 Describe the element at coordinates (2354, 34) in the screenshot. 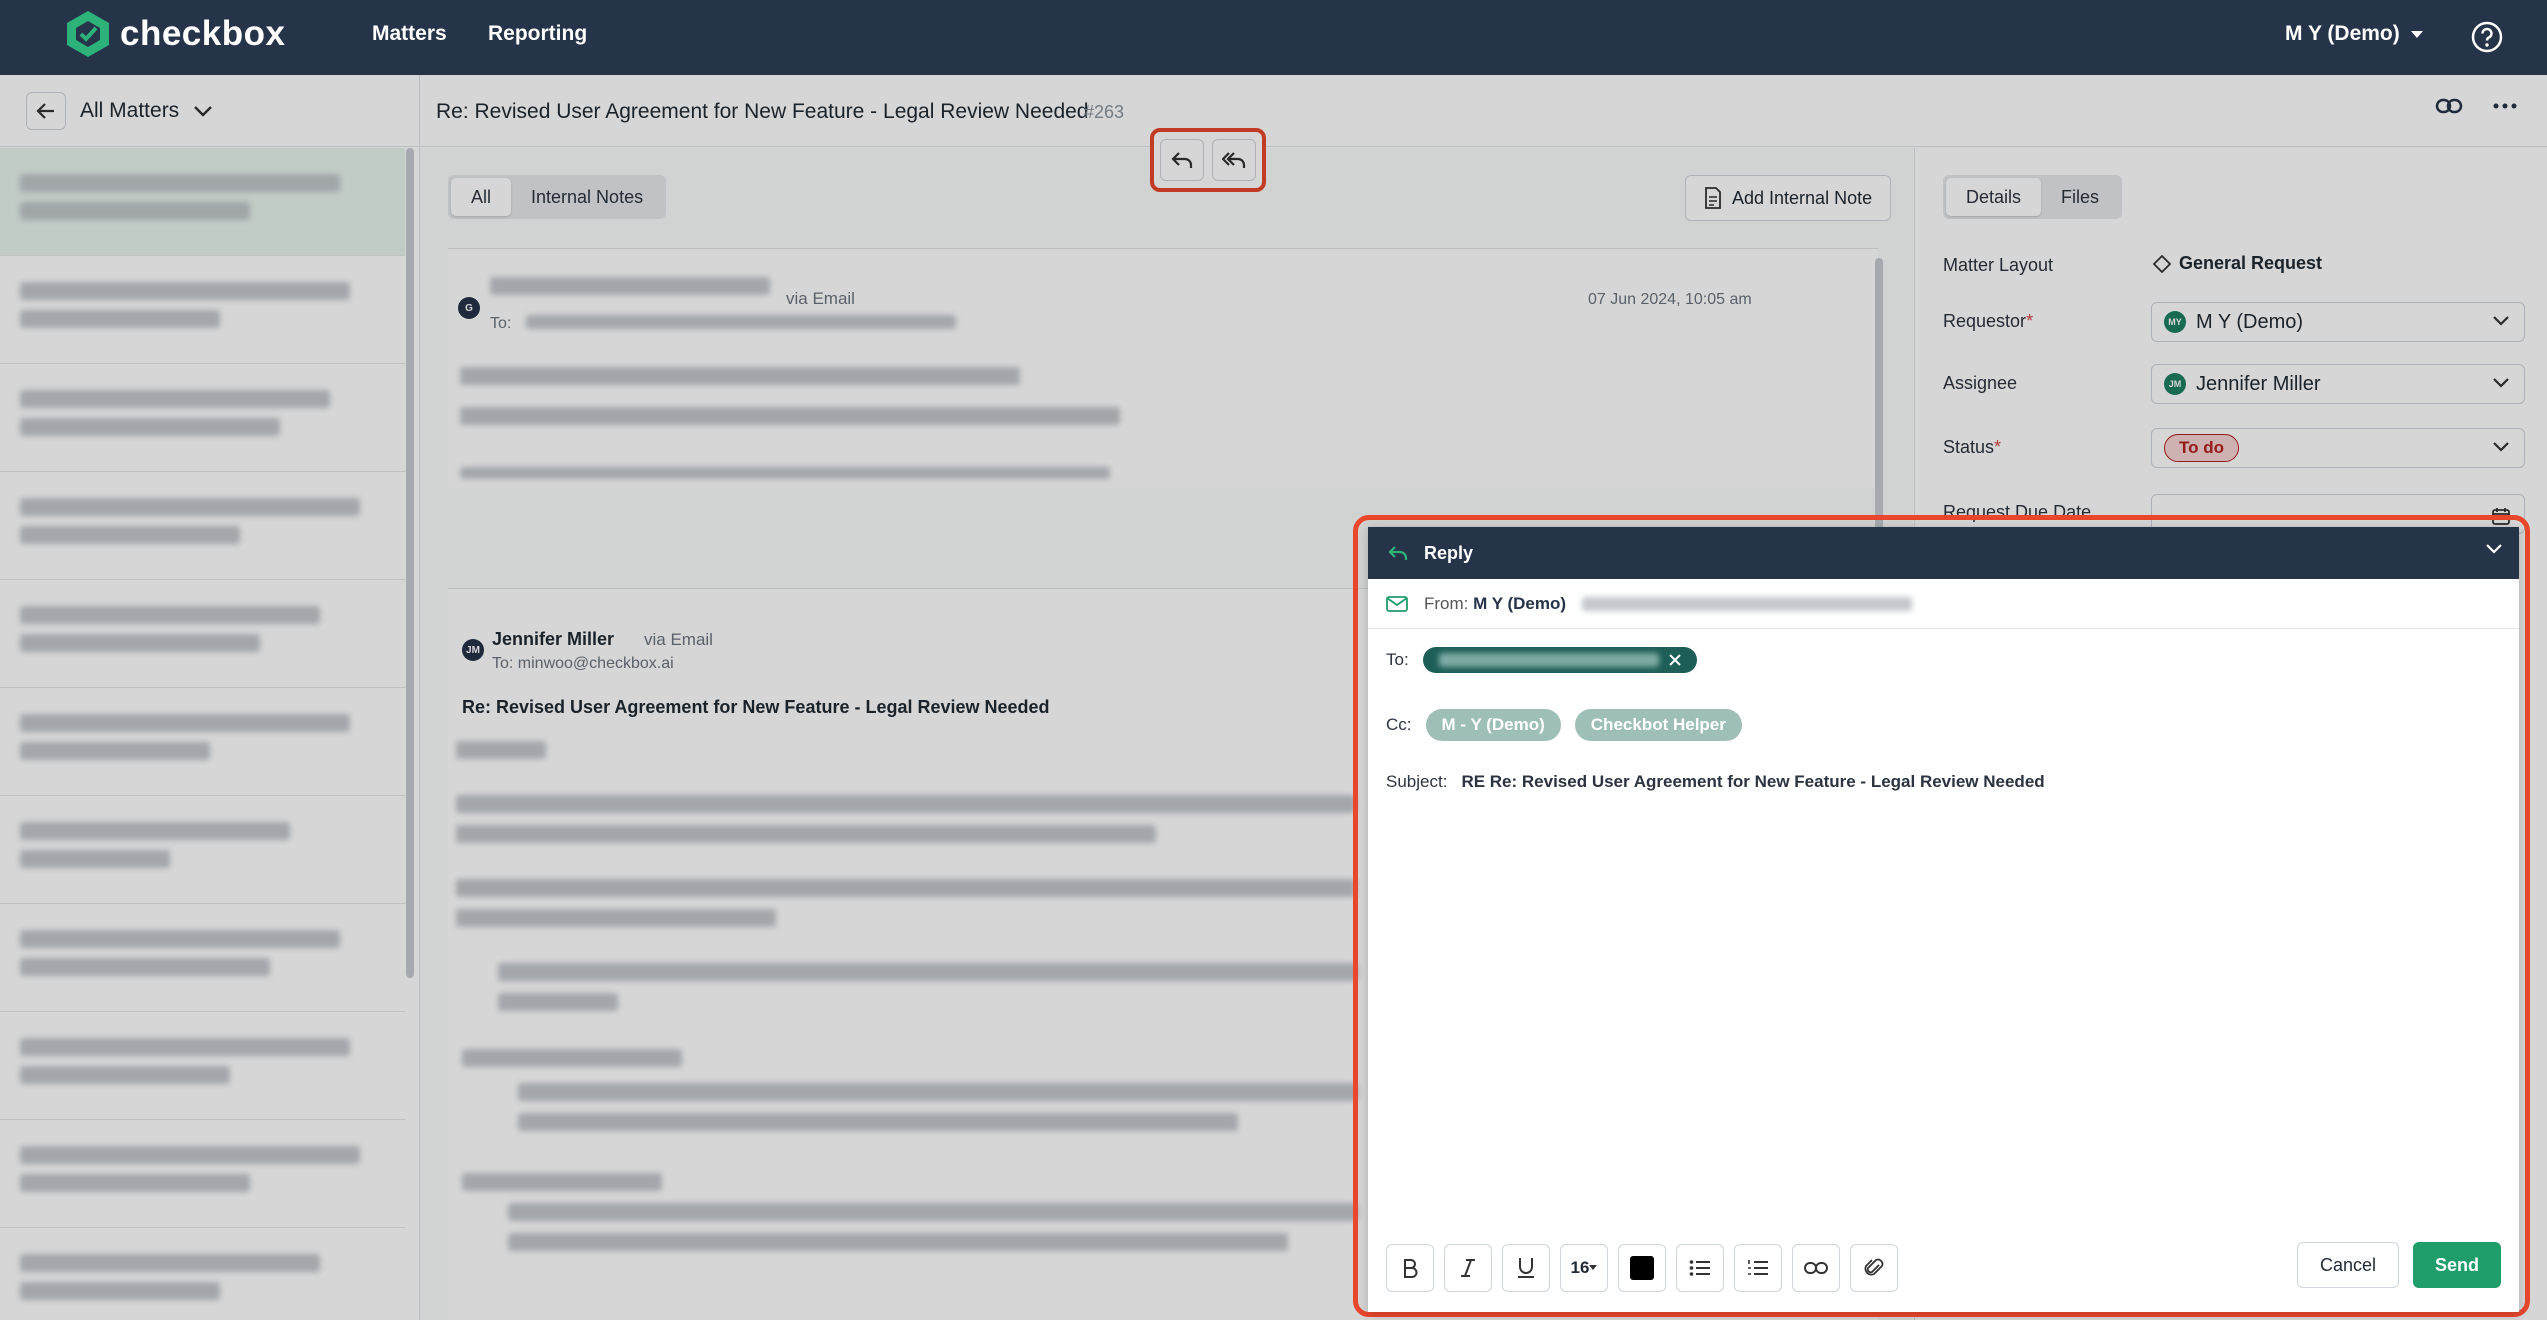

I see `user-menu: M Y (Demo)` at that location.